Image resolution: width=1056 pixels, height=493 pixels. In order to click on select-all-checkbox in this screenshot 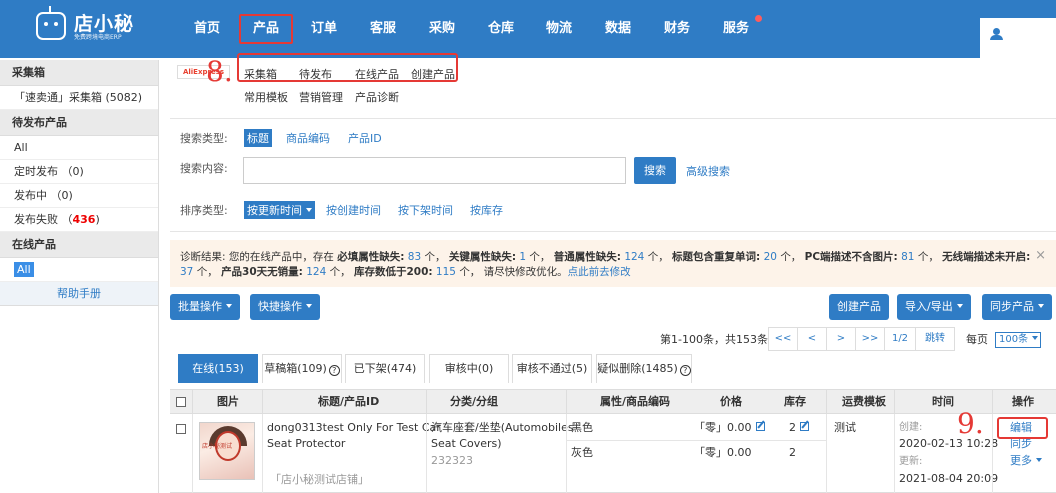, I will do `click(181, 402)`.